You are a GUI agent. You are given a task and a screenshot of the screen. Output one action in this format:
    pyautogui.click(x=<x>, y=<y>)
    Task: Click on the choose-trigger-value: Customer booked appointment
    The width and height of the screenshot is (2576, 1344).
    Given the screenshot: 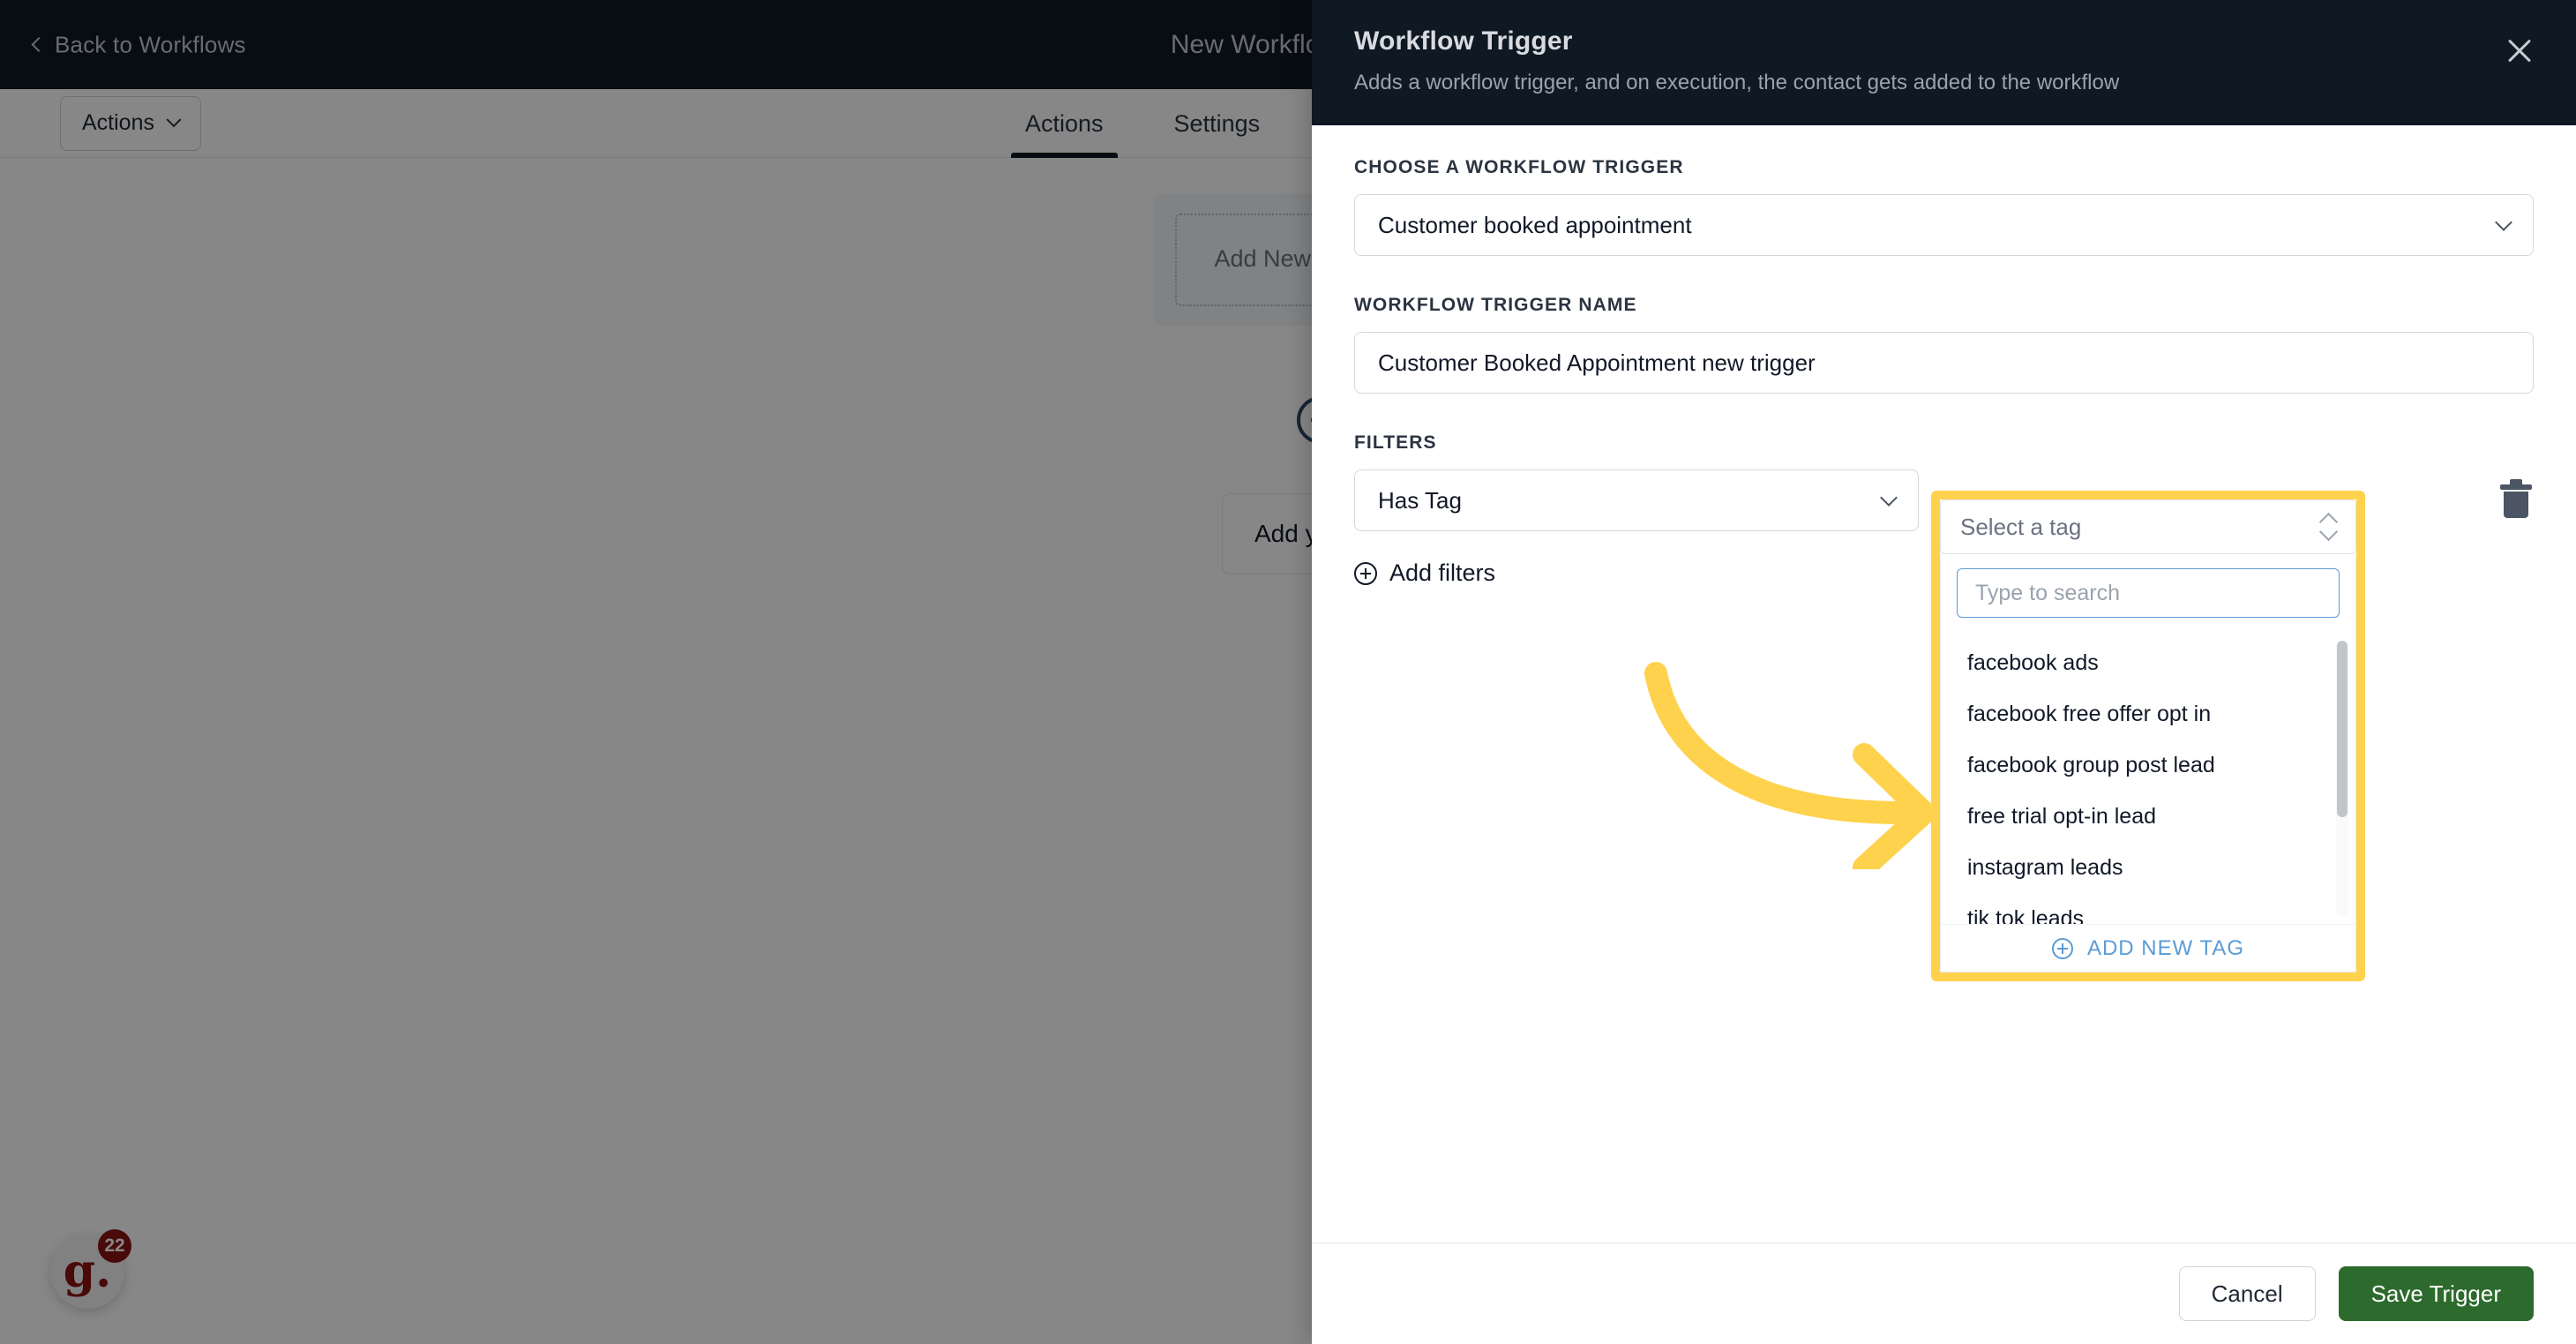 What is the action you would take?
    pyautogui.click(x=1535, y=224)
    